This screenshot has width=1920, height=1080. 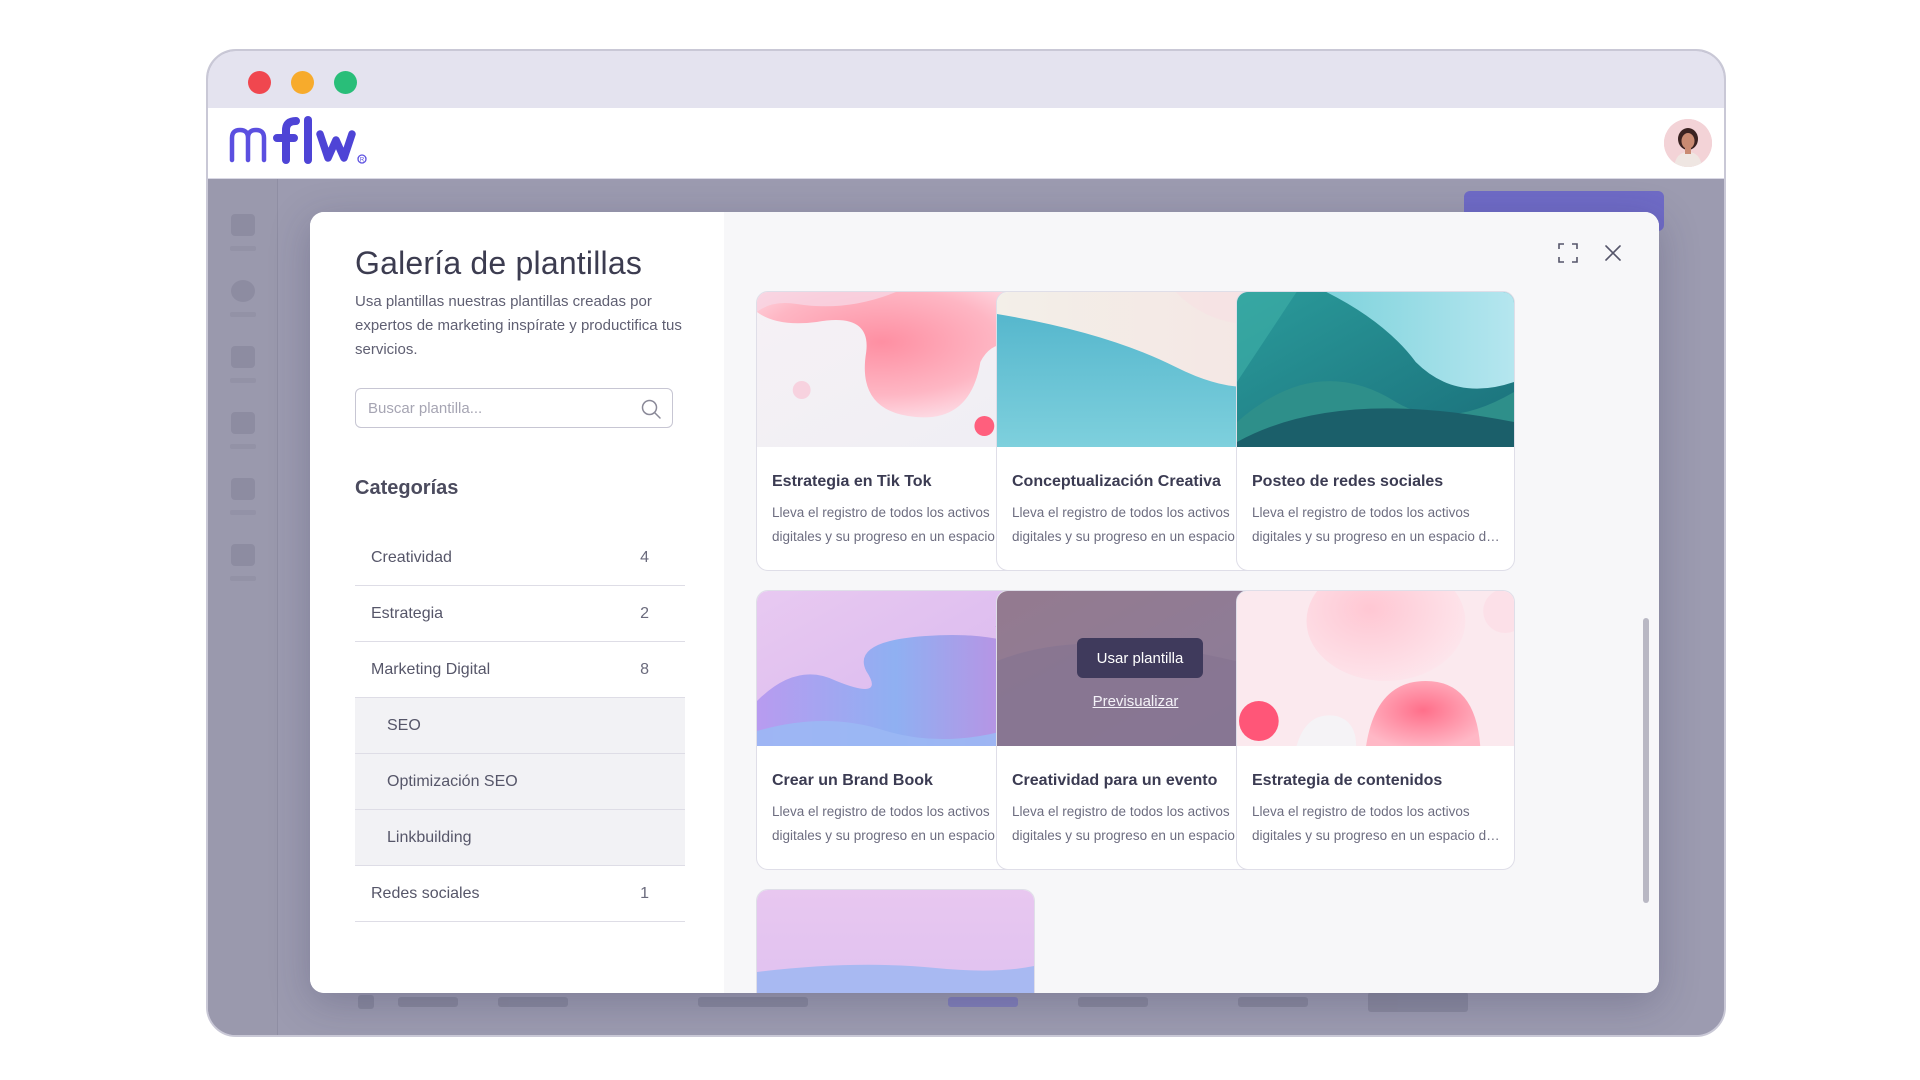 I want to click on close-icon, so click(x=1613, y=253).